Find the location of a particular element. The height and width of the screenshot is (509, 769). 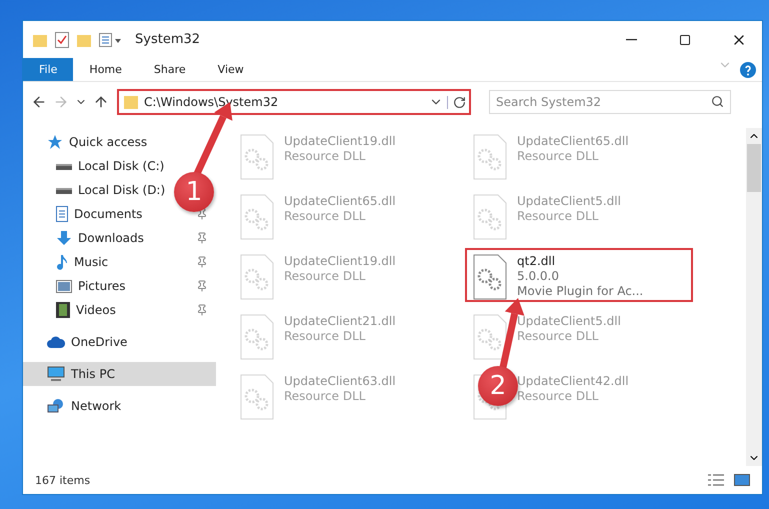

file-name: UpdateClient21.dll is located at coordinates (340, 321).